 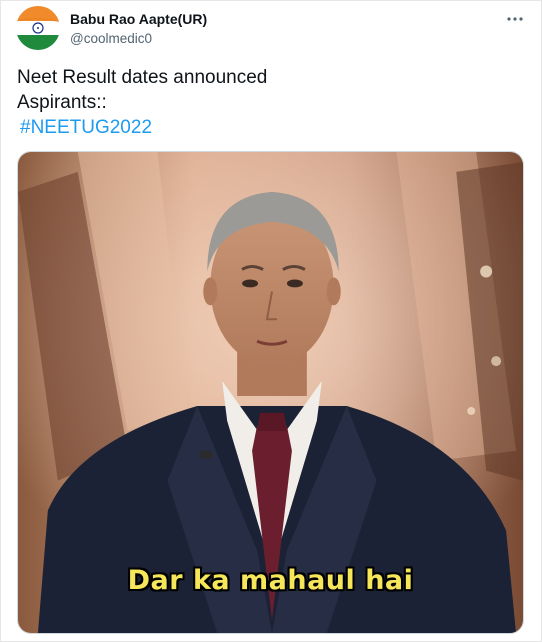 I want to click on tweet-text-line: Aspirants::, so click(x=62, y=102).